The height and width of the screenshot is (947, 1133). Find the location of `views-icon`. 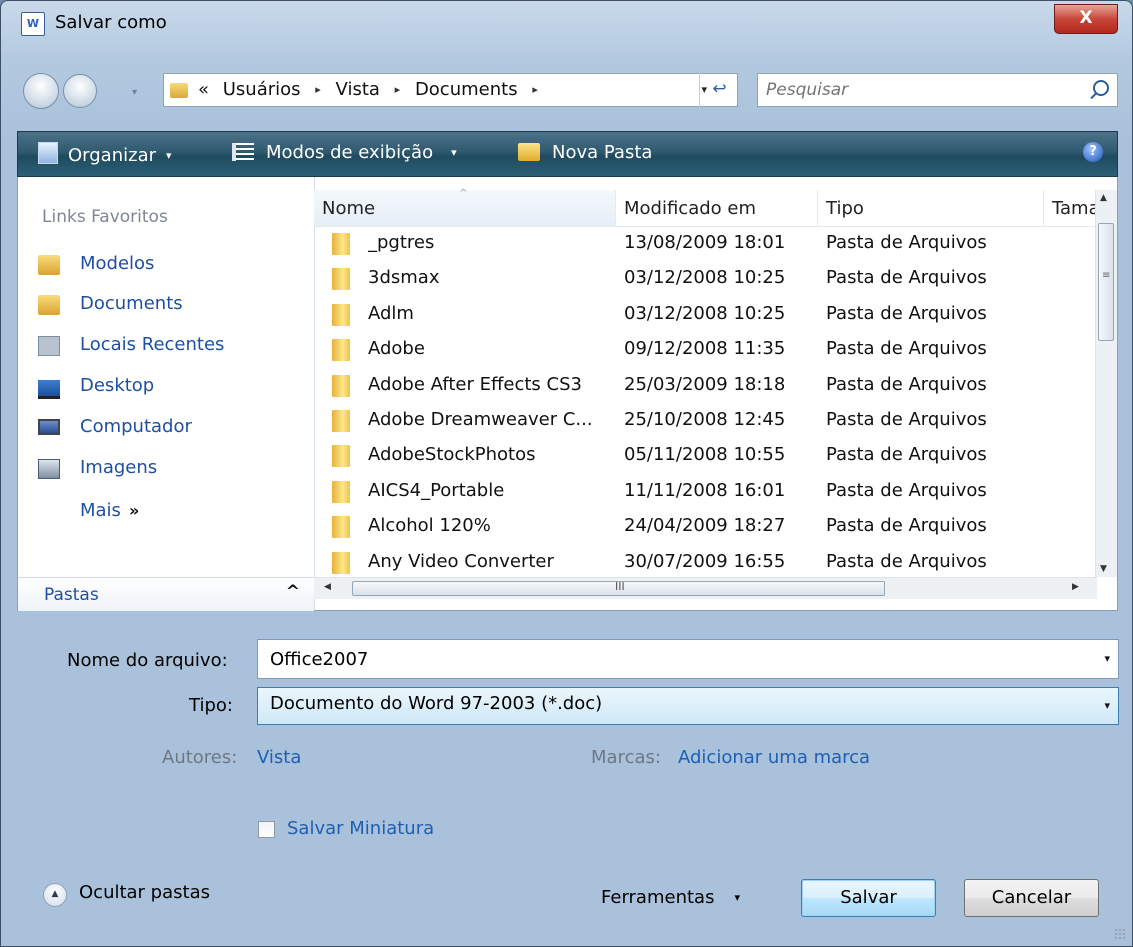

views-icon is located at coordinates (243, 152).